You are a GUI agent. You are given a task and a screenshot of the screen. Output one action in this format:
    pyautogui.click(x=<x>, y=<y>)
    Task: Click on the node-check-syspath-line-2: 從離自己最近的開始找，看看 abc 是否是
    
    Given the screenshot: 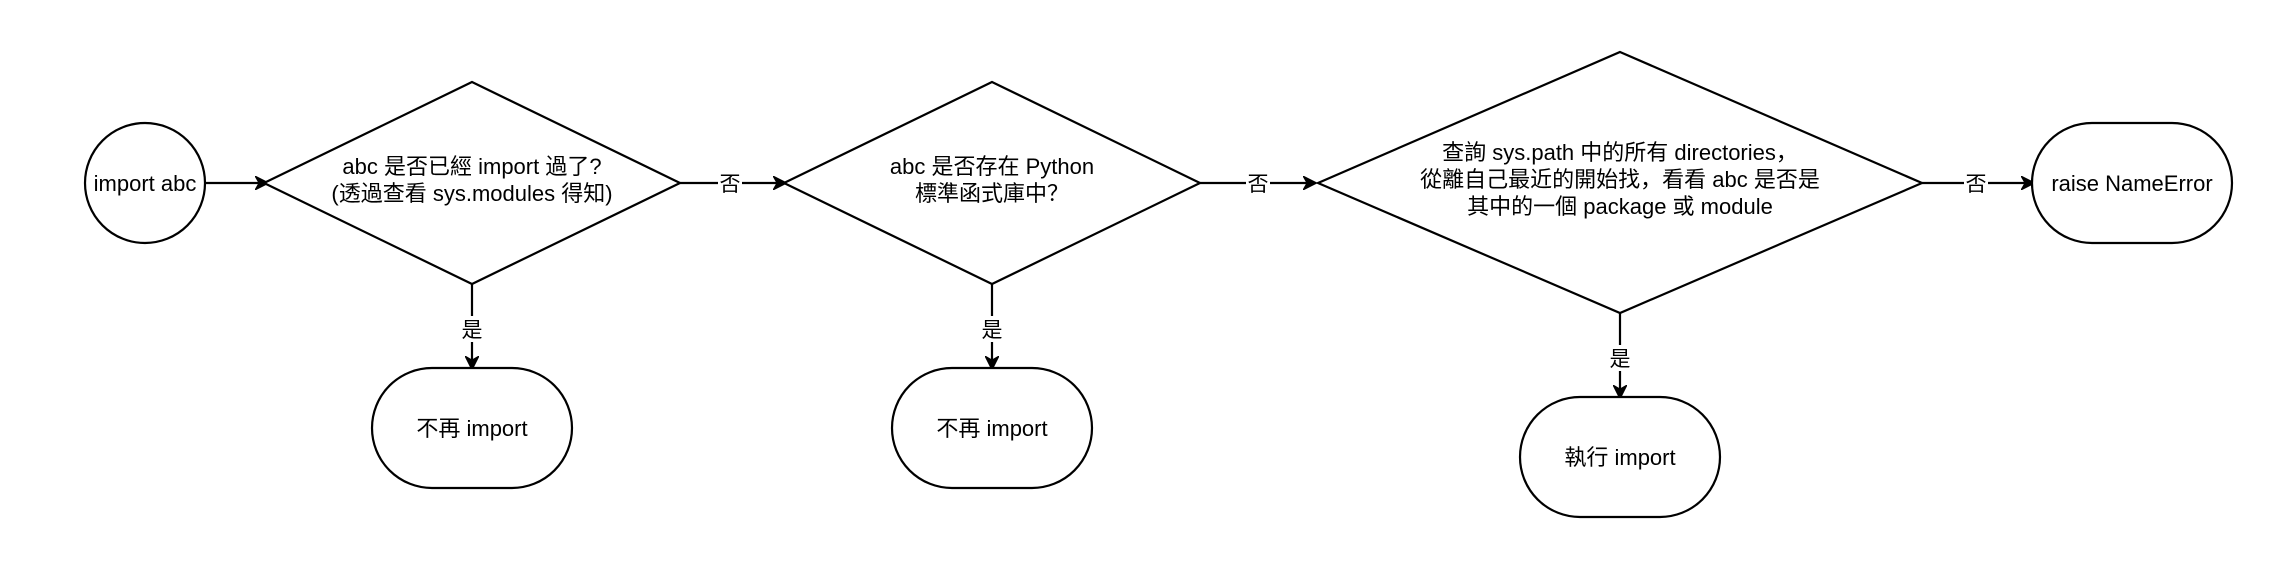 What is the action you would take?
    pyautogui.click(x=1620, y=179)
    